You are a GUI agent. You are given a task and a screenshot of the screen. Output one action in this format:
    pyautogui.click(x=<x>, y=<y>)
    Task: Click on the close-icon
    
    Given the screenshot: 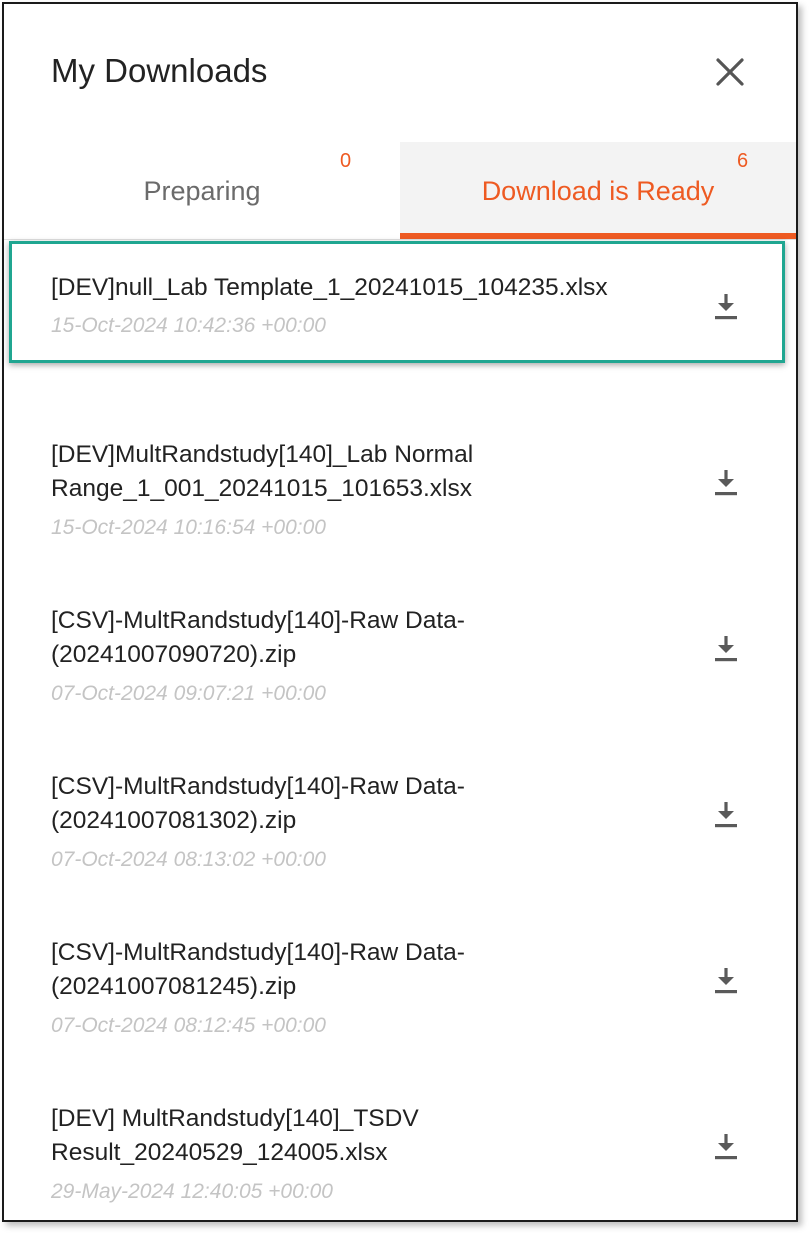 What is the action you would take?
    pyautogui.click(x=730, y=72)
    